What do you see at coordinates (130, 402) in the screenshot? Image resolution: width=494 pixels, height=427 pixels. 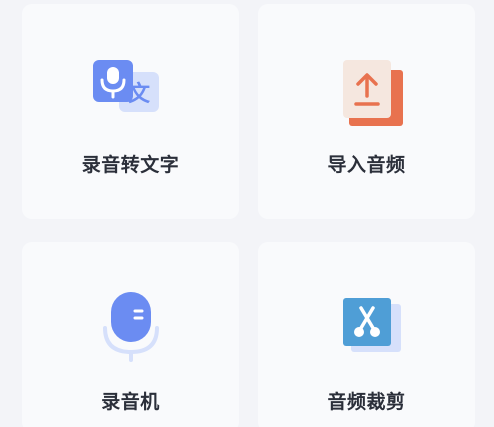 I see `tool-label: 录音机` at bounding box center [130, 402].